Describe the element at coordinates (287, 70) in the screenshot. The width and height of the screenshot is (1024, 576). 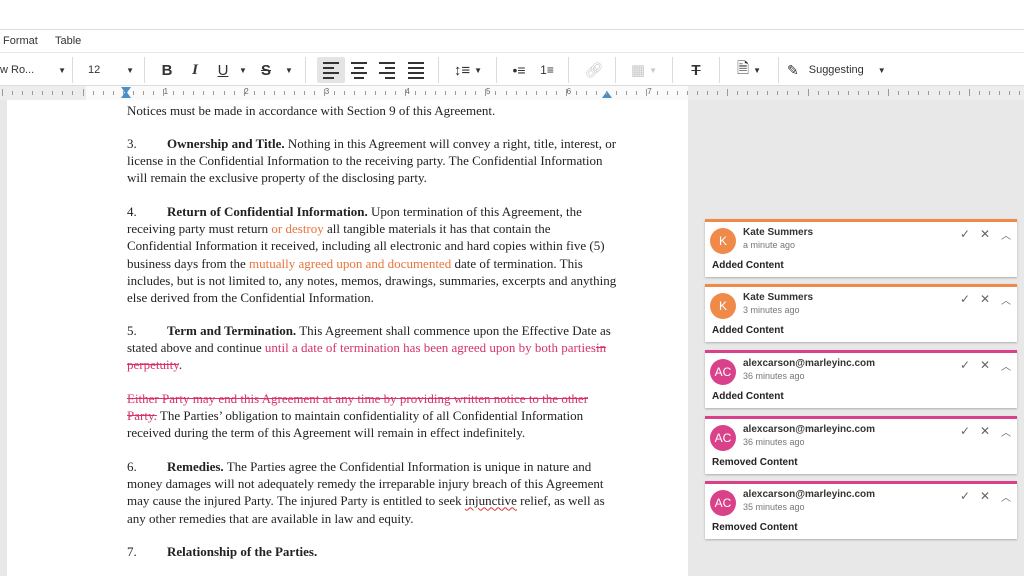
I see `strikethrough-options-button: ▼` at that location.